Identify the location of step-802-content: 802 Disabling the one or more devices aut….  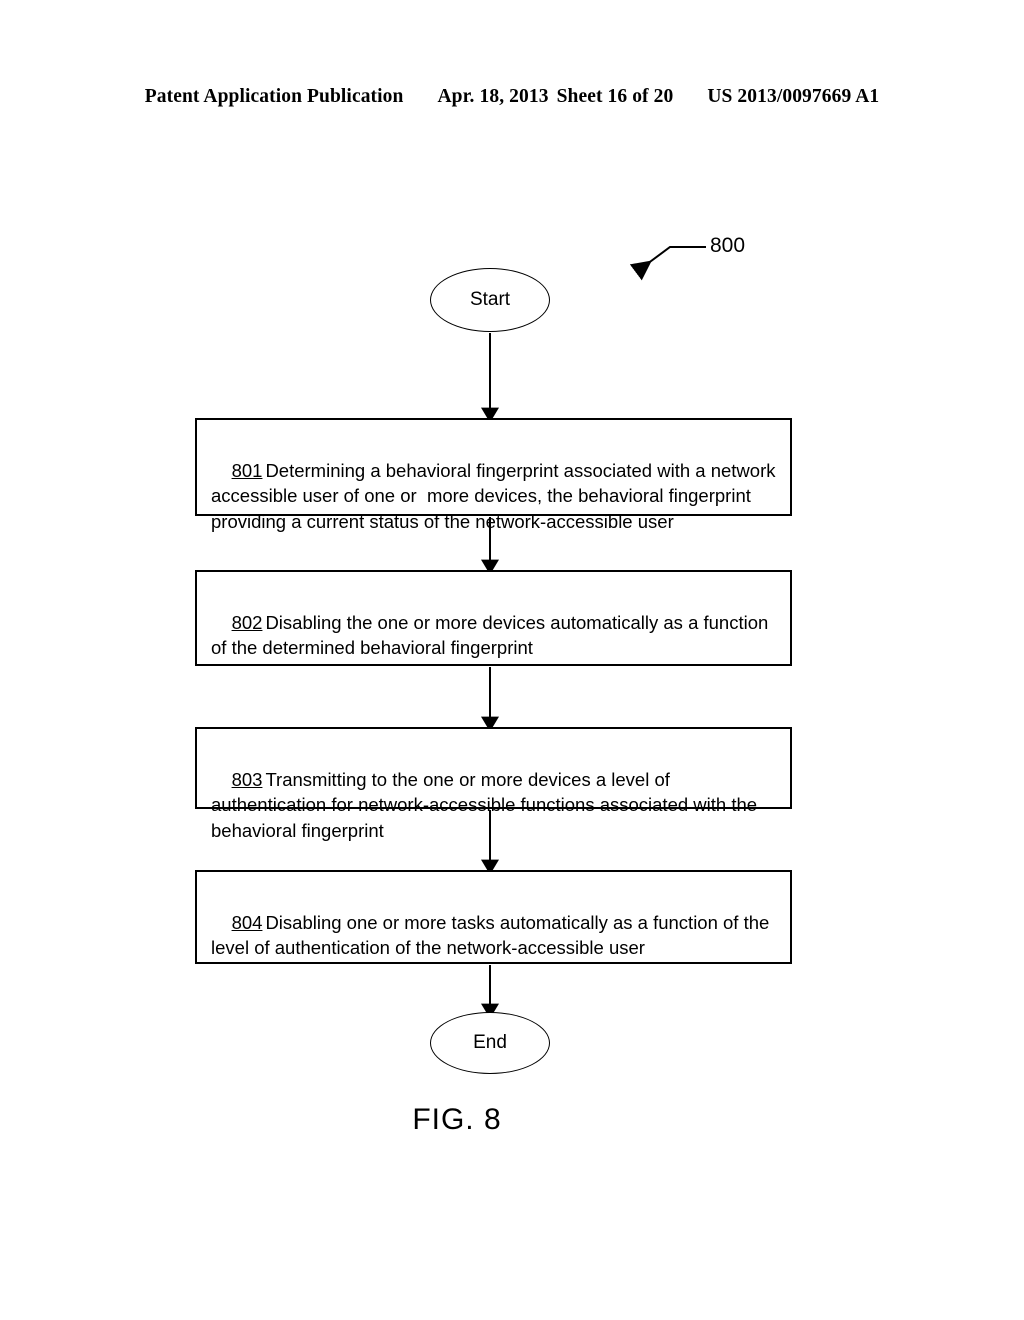
(493, 635).